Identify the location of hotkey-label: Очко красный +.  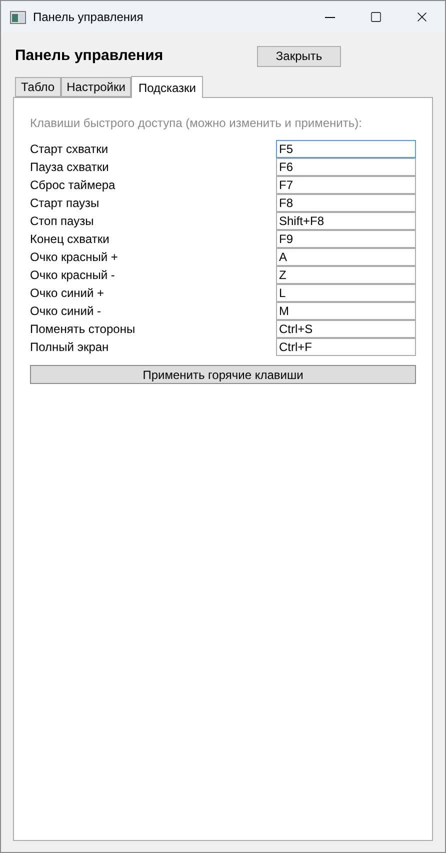
(74, 257).